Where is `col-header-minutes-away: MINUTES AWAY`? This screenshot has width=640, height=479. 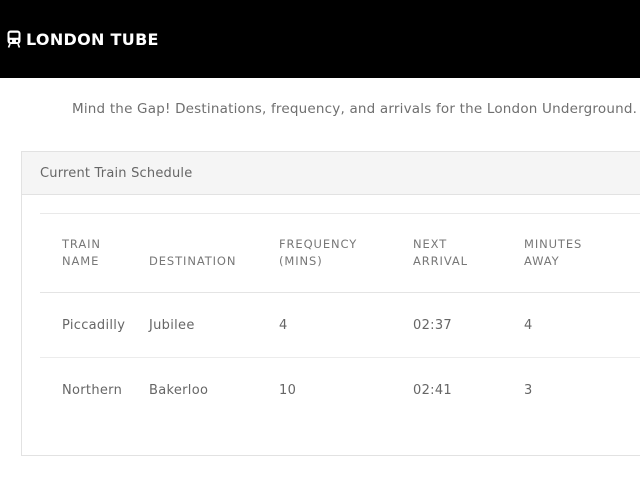
col-header-minutes-away: MINUTES AWAY is located at coordinates (553, 252).